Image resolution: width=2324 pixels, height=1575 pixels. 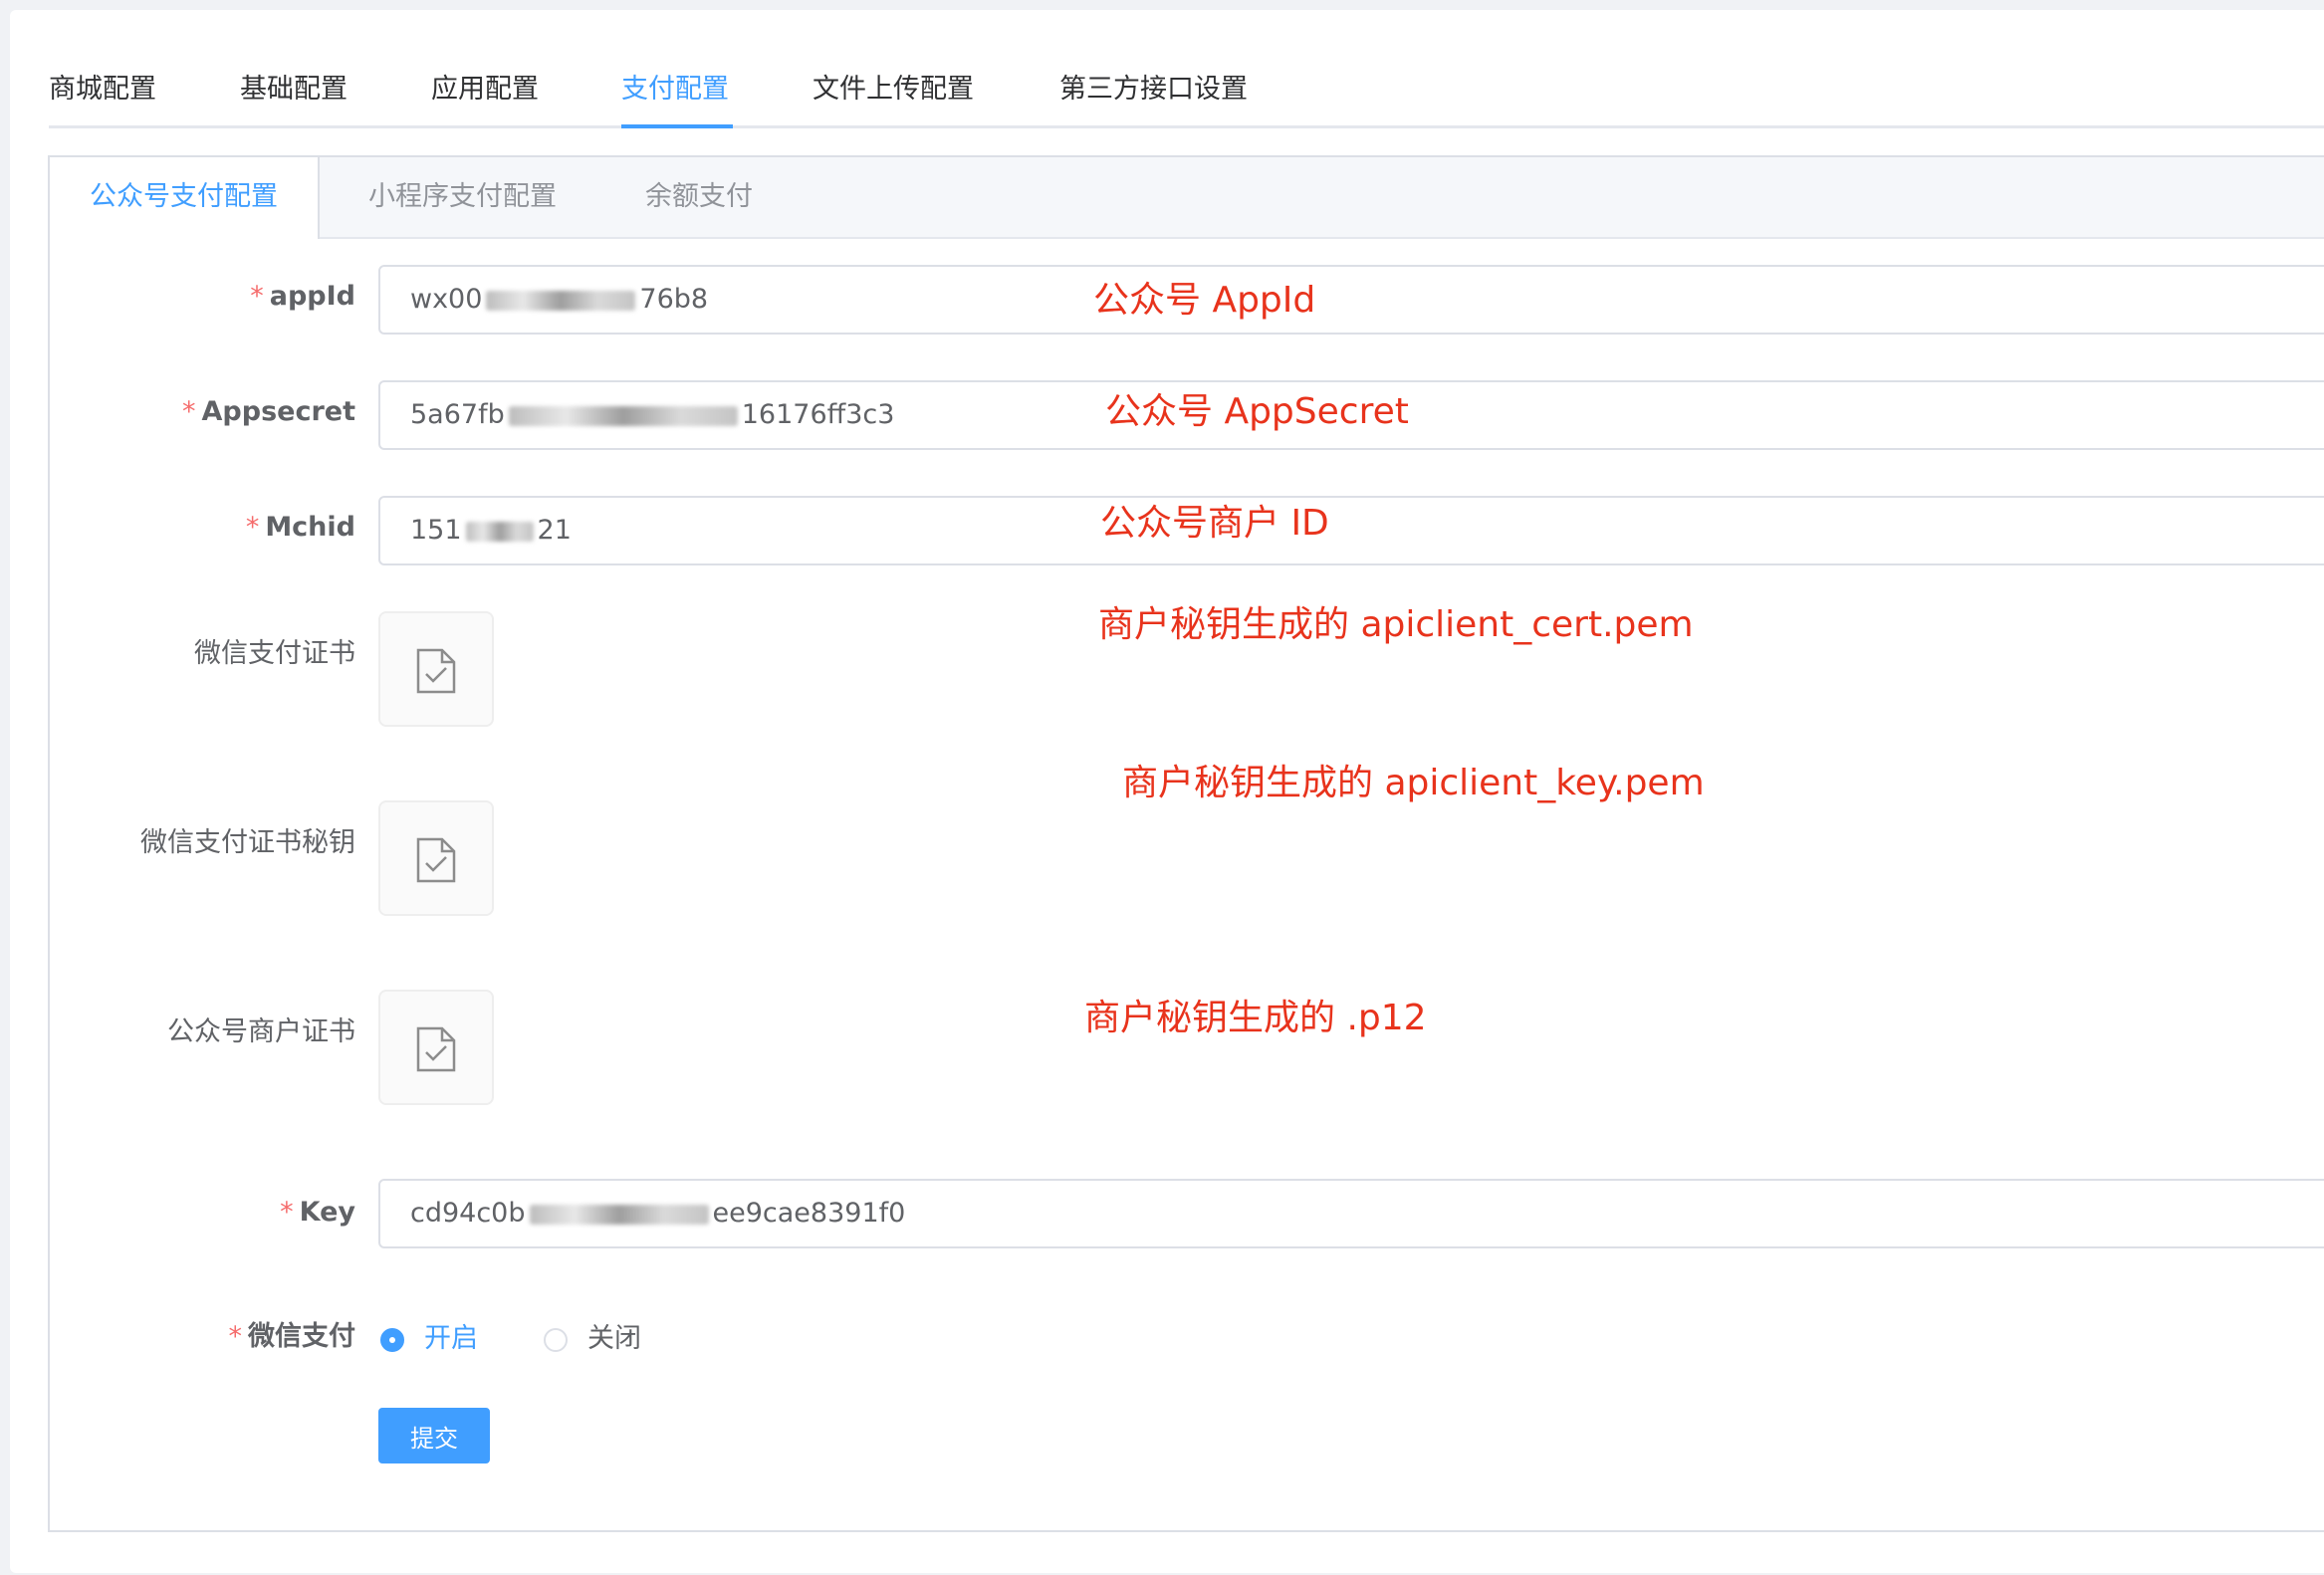 What do you see at coordinates (893, 90) in the screenshot?
I see `tab-upload-config: 文件上传配置` at bounding box center [893, 90].